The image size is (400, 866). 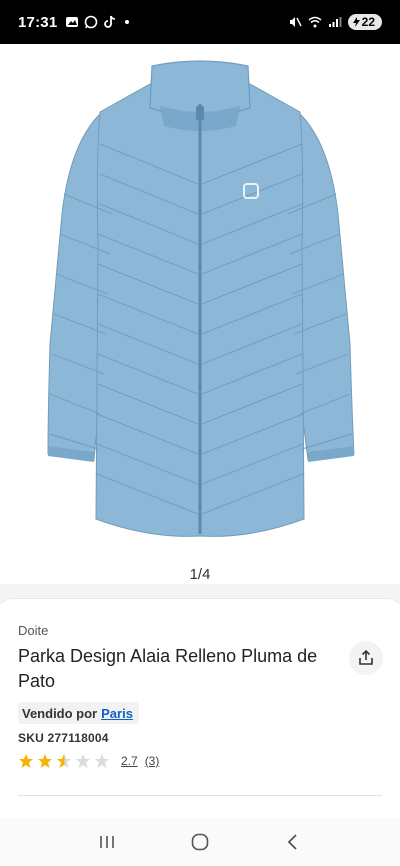 What do you see at coordinates (63, 738) in the screenshot?
I see `product-sku: SKU 277118004` at bounding box center [63, 738].